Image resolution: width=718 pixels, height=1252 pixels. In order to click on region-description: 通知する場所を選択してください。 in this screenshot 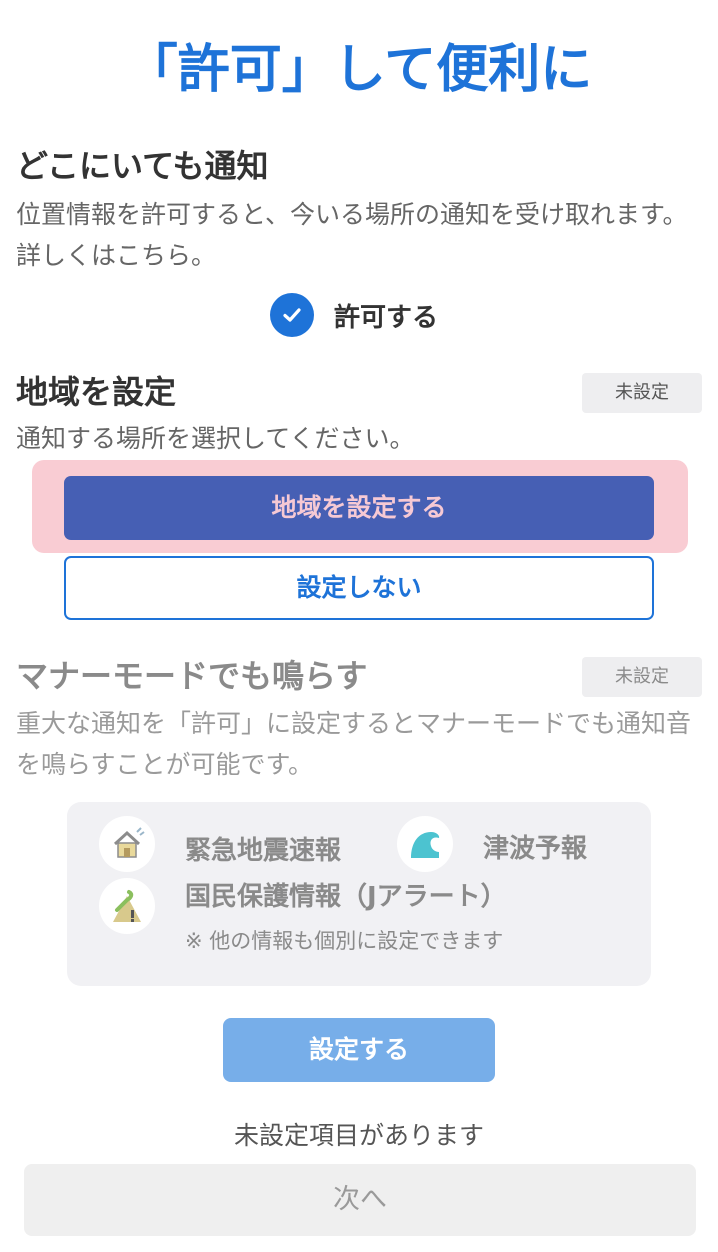, I will do `click(215, 438)`.